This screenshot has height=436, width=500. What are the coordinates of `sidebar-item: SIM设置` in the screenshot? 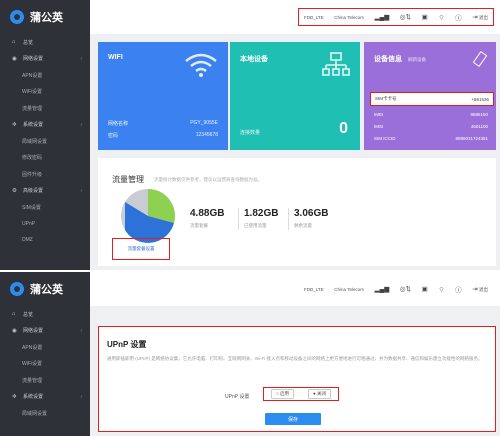 It's located at (45, 207).